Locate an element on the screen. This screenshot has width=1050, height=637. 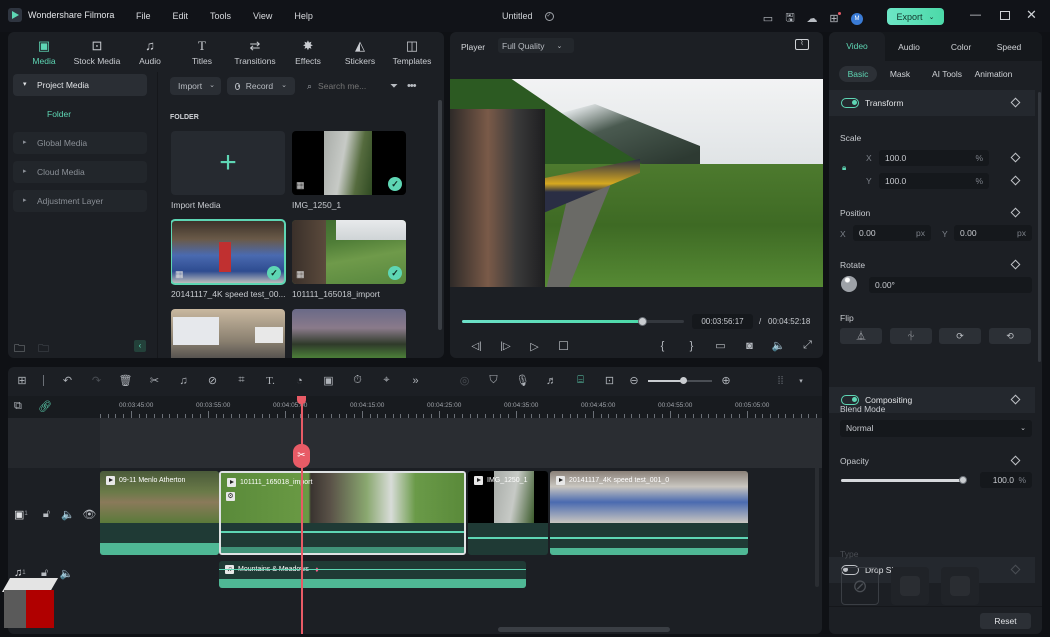
position-y-input: 0.00 px is located at coordinates (993, 233).